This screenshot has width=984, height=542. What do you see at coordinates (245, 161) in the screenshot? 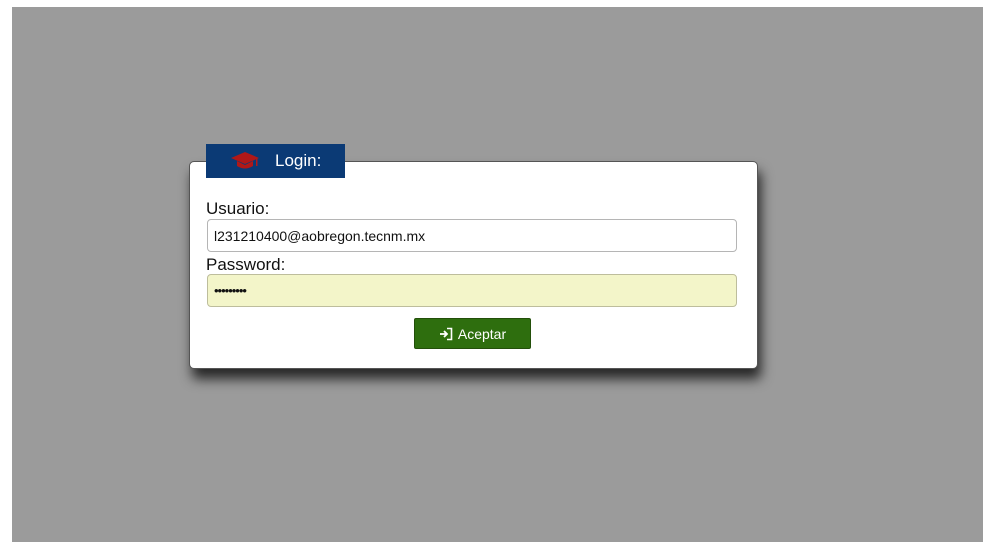
I see `graduation-cap-icon` at bounding box center [245, 161].